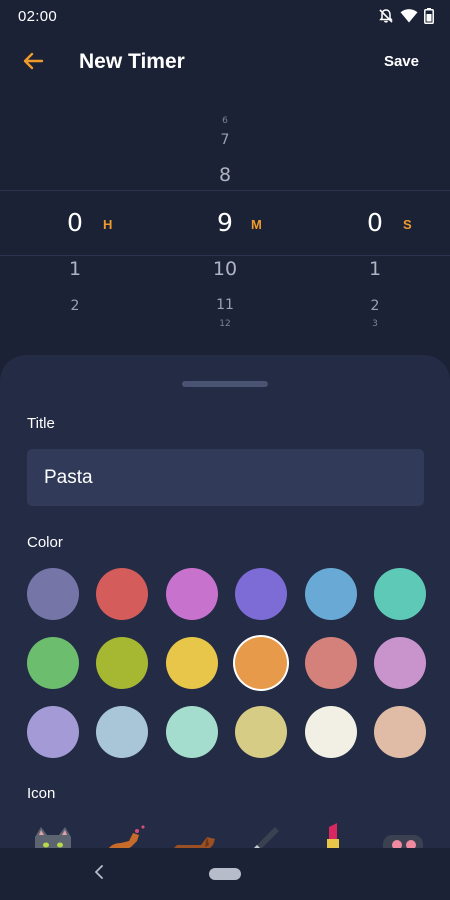 The width and height of the screenshot is (450, 900). I want to click on seconds-option: 3, so click(375, 324).